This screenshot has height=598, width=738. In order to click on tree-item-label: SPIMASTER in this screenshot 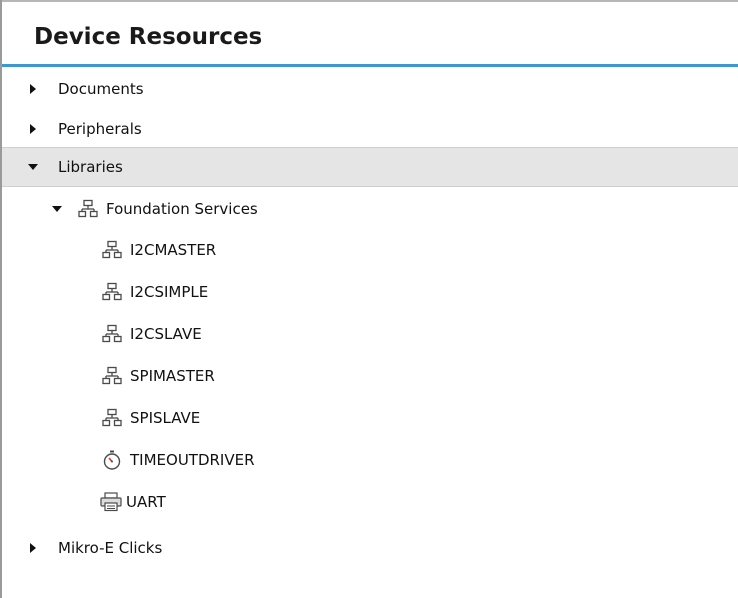, I will do `click(172, 376)`.